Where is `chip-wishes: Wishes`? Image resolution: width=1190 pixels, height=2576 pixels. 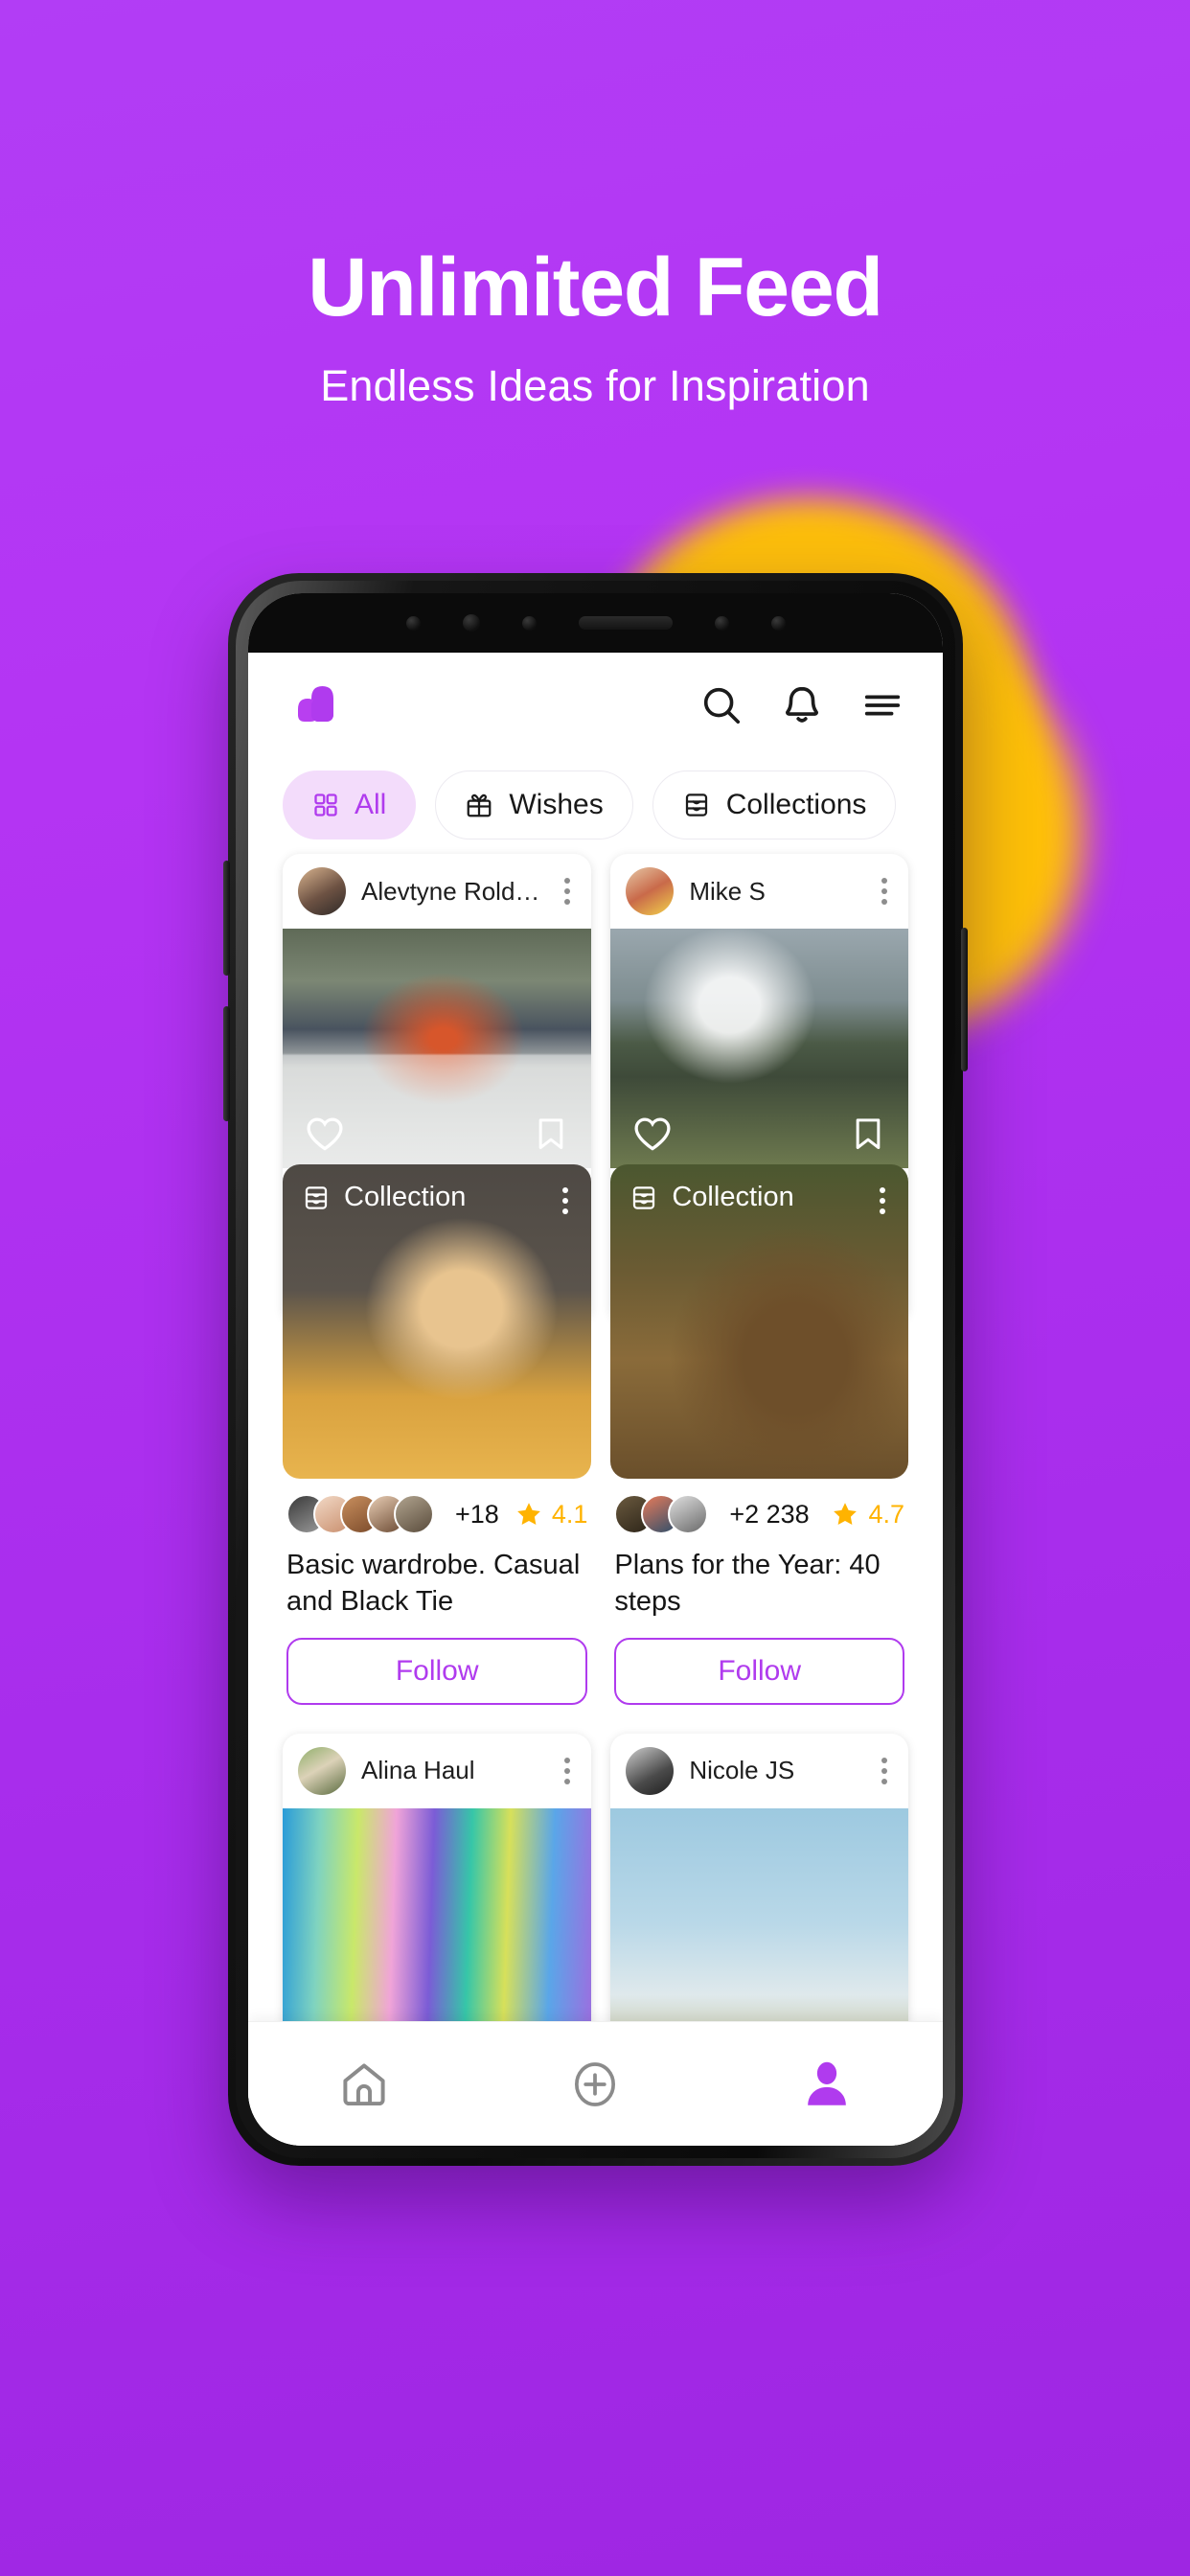 chip-wishes: Wishes is located at coordinates (534, 805).